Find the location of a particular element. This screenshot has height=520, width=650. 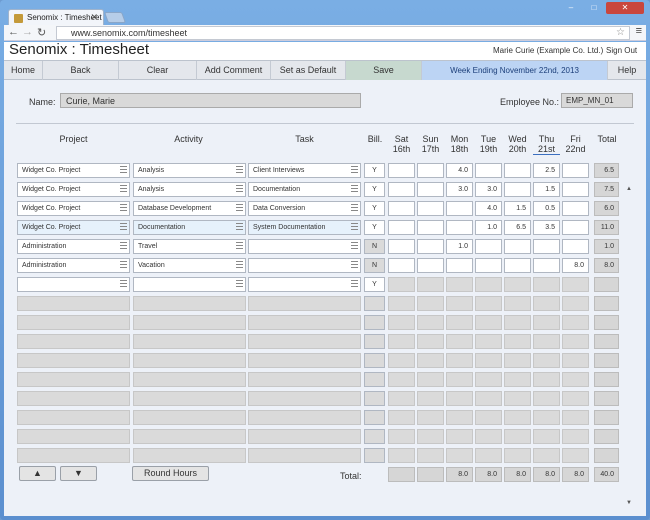

week-ending-label: Week Ending November 22nd, 2013 is located at coordinates (515, 70).